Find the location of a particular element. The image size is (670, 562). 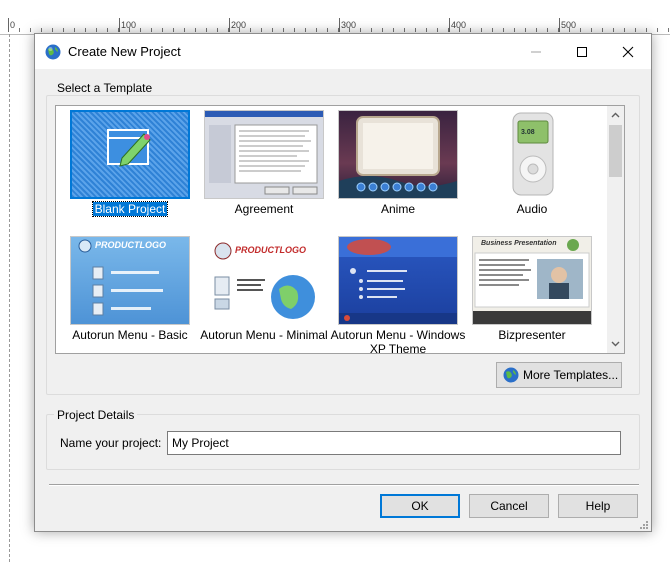

ruler-label: 200 is located at coordinates (239, 25).